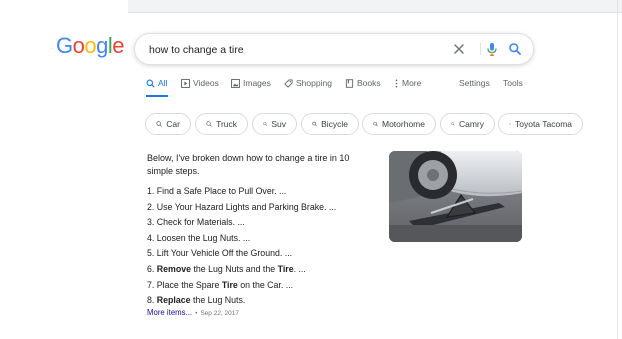  I want to click on chip-label: Car, so click(173, 124).